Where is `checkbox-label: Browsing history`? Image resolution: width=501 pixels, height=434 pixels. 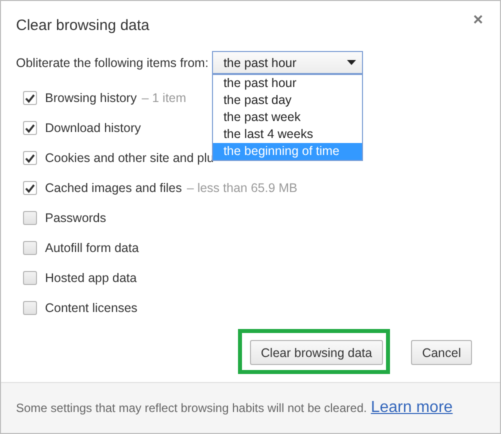 checkbox-label: Browsing history is located at coordinates (91, 98).